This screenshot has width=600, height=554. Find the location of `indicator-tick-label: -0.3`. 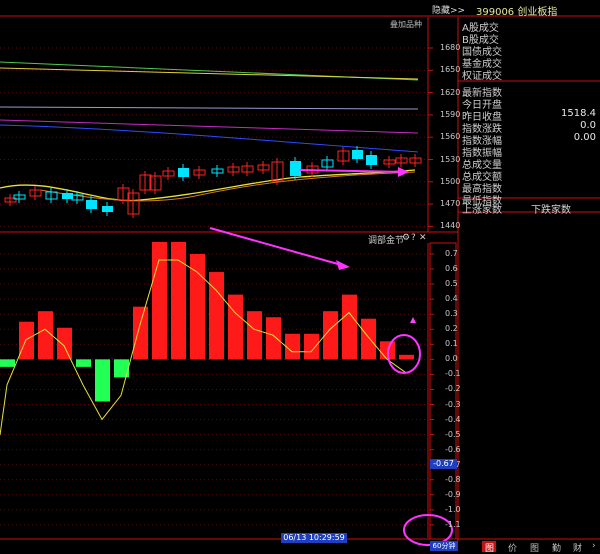

indicator-tick-label: -0.3 is located at coordinates (453, 404).